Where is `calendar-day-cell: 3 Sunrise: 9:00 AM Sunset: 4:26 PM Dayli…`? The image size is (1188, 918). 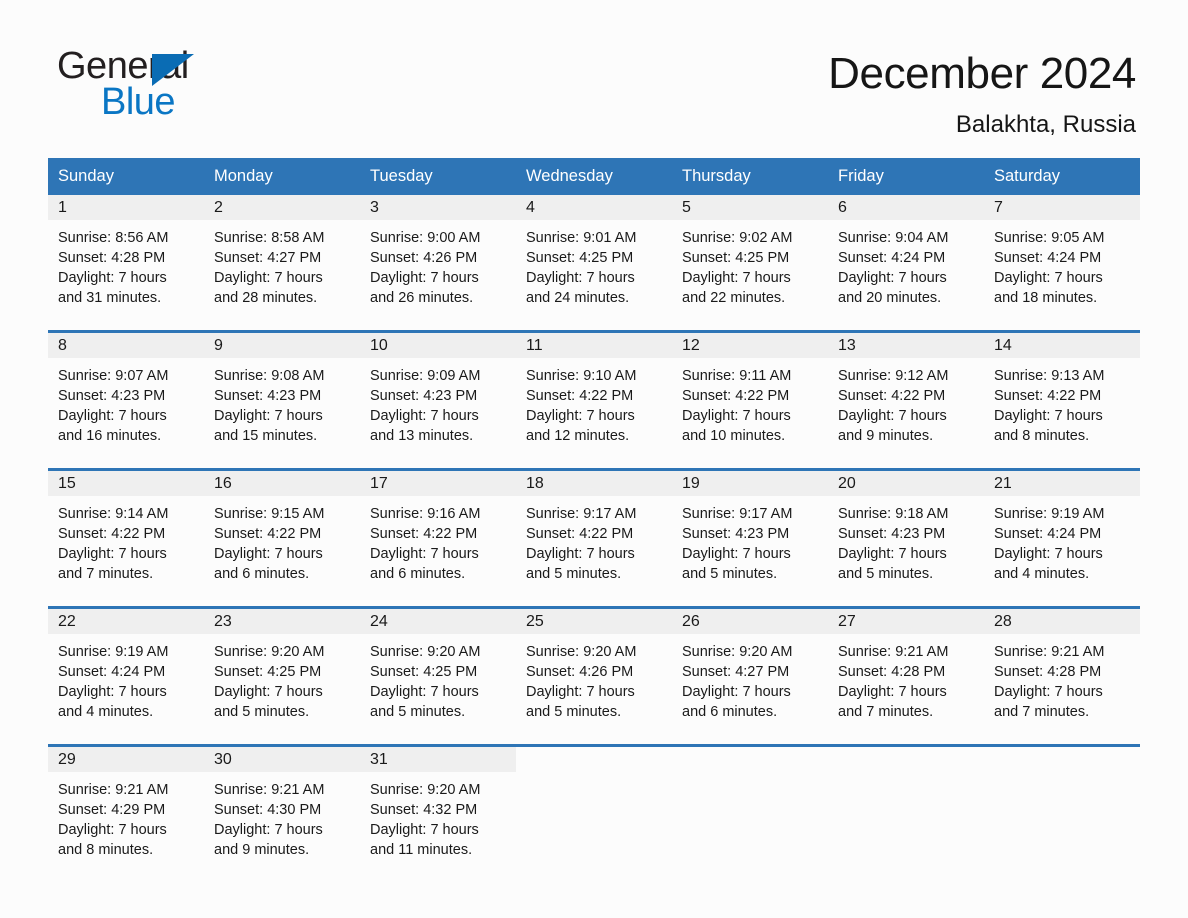 calendar-day-cell: 3 Sunrise: 9:00 AM Sunset: 4:26 PM Dayli… is located at coordinates (438, 257).